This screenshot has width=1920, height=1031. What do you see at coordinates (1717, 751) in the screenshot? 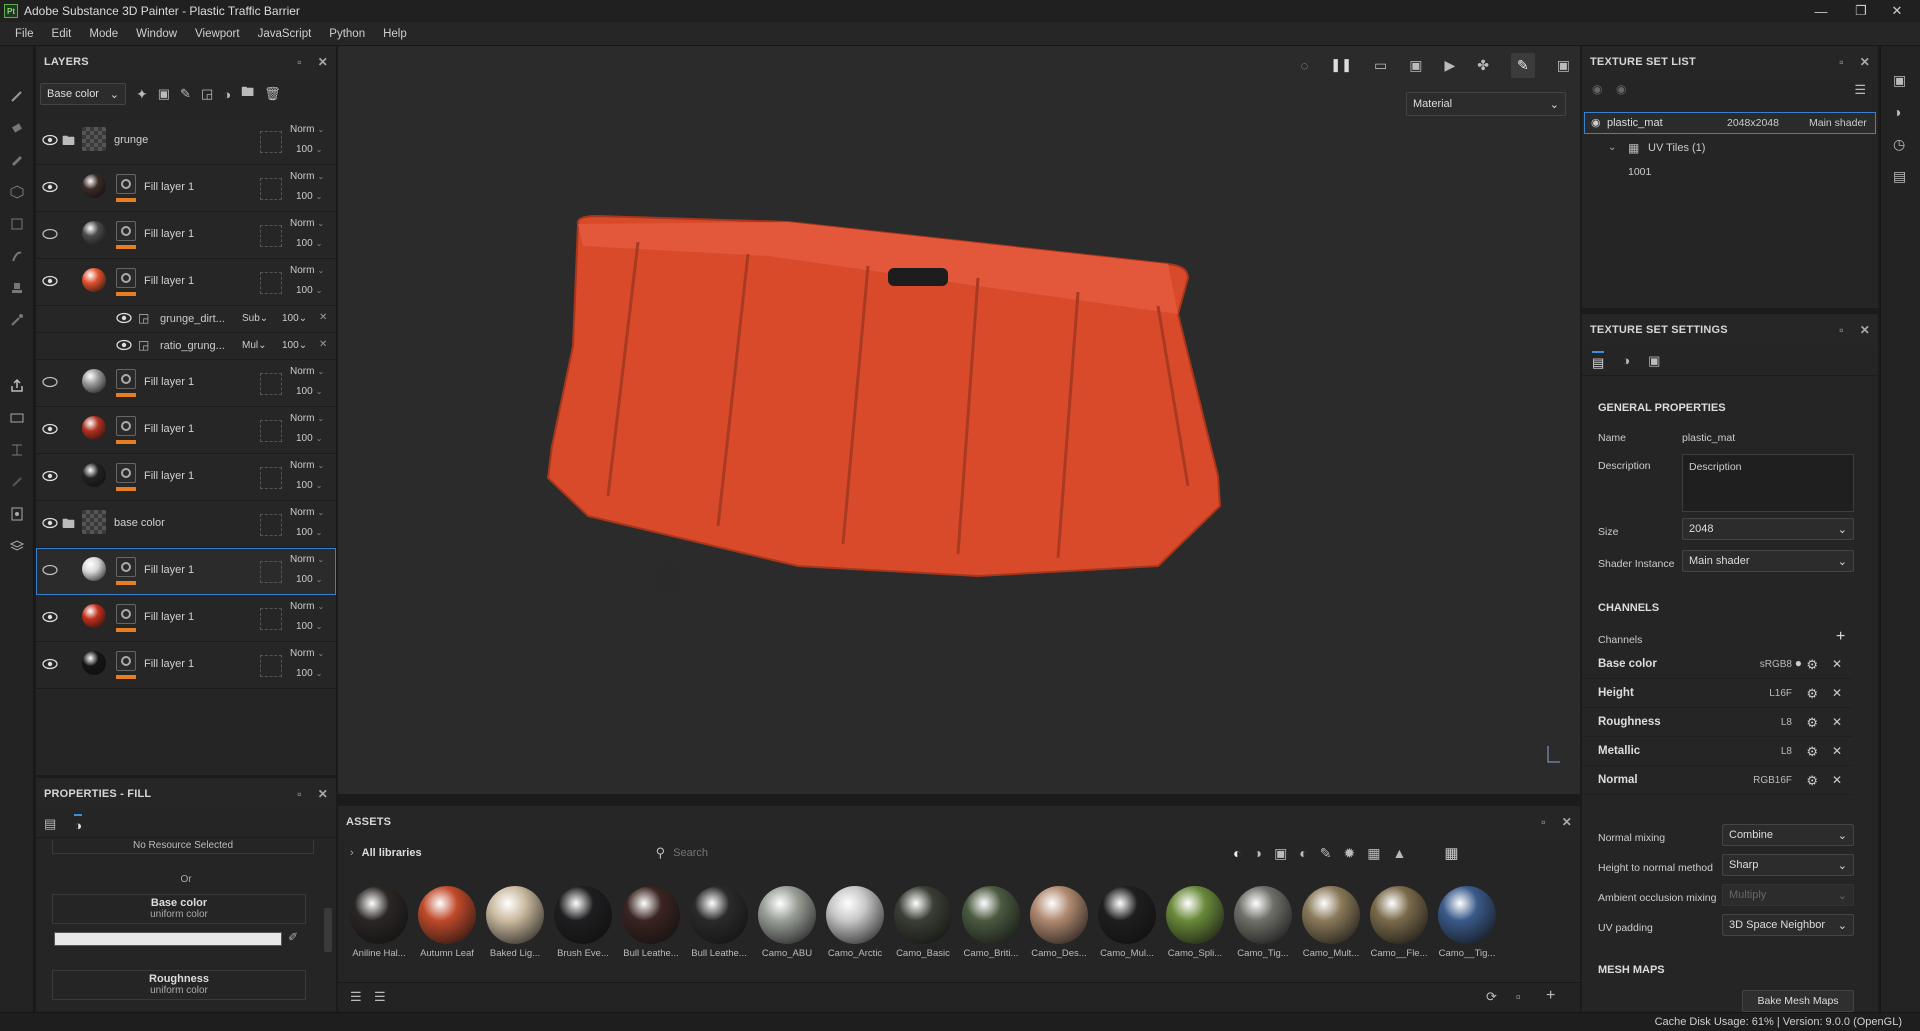
I see `channel-row: Metallic L8 ⚙ ✕` at bounding box center [1717, 751].